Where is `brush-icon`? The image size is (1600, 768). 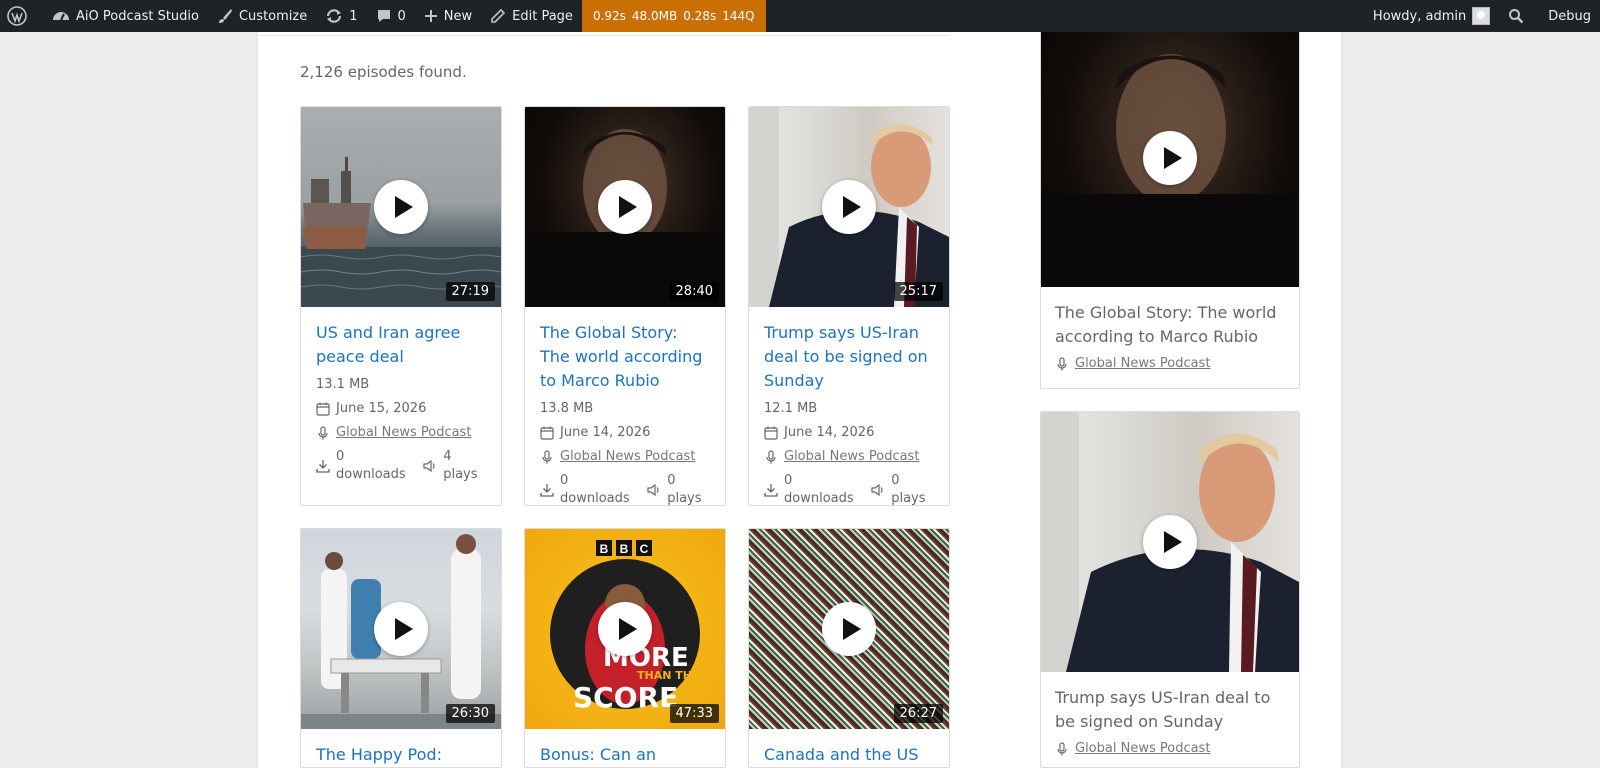
brush-icon is located at coordinates (225, 16).